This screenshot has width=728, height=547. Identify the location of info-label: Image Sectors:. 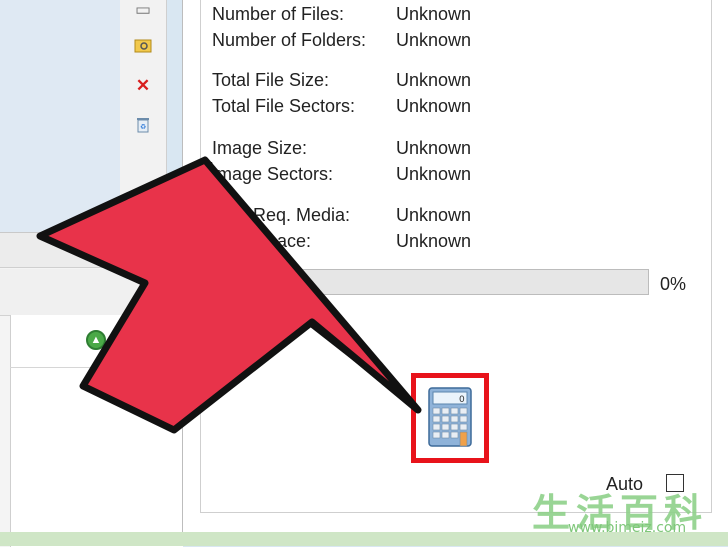
(273, 174).